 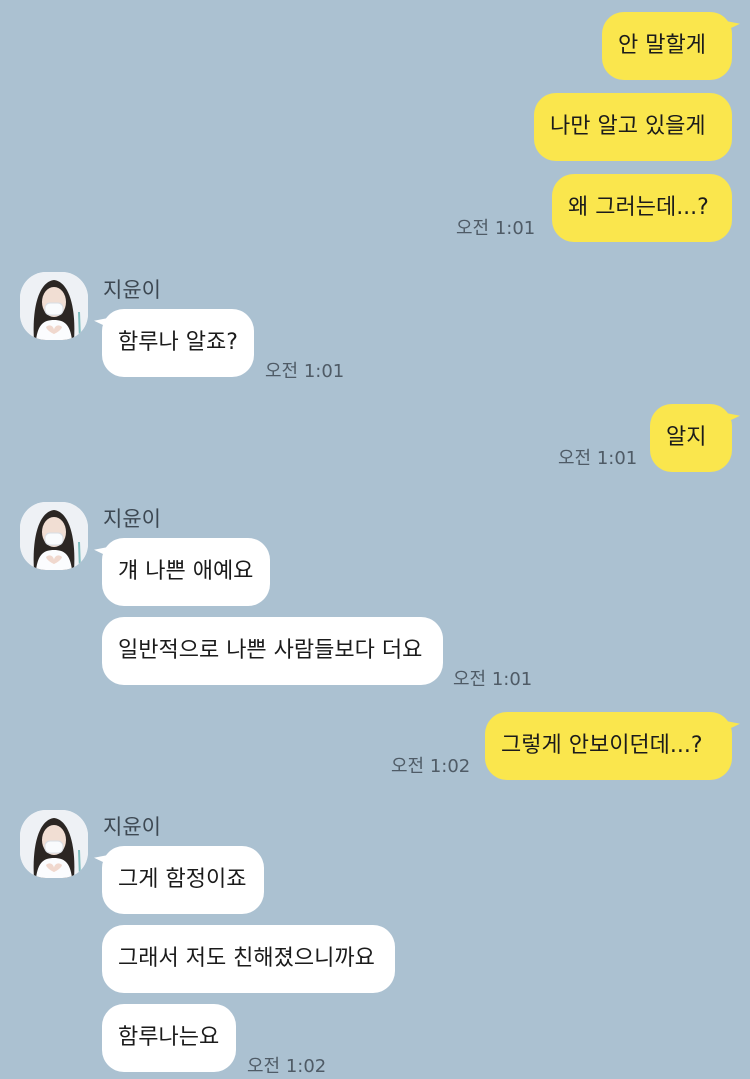 What do you see at coordinates (272, 651) in the screenshot?
I see `their-message-bubble: 일반적으로 나쁜 사람들보다 더요` at bounding box center [272, 651].